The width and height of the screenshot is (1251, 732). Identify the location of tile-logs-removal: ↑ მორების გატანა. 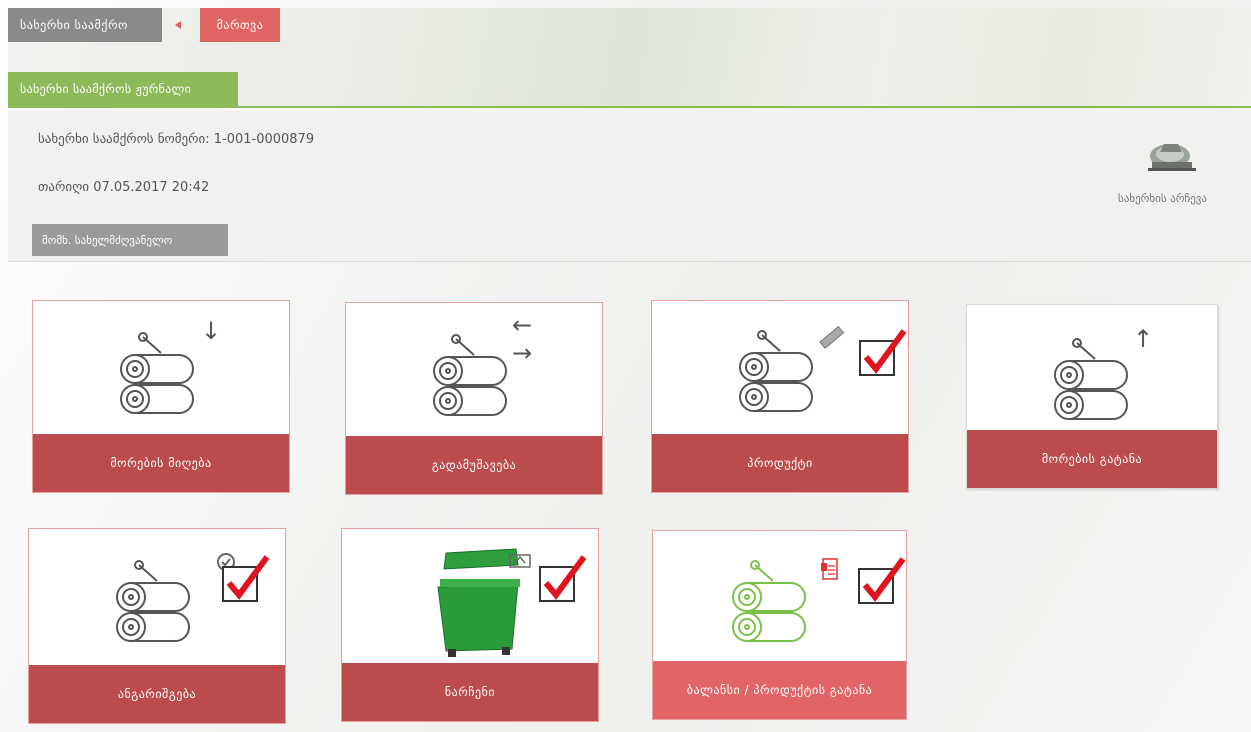
(1092, 396).